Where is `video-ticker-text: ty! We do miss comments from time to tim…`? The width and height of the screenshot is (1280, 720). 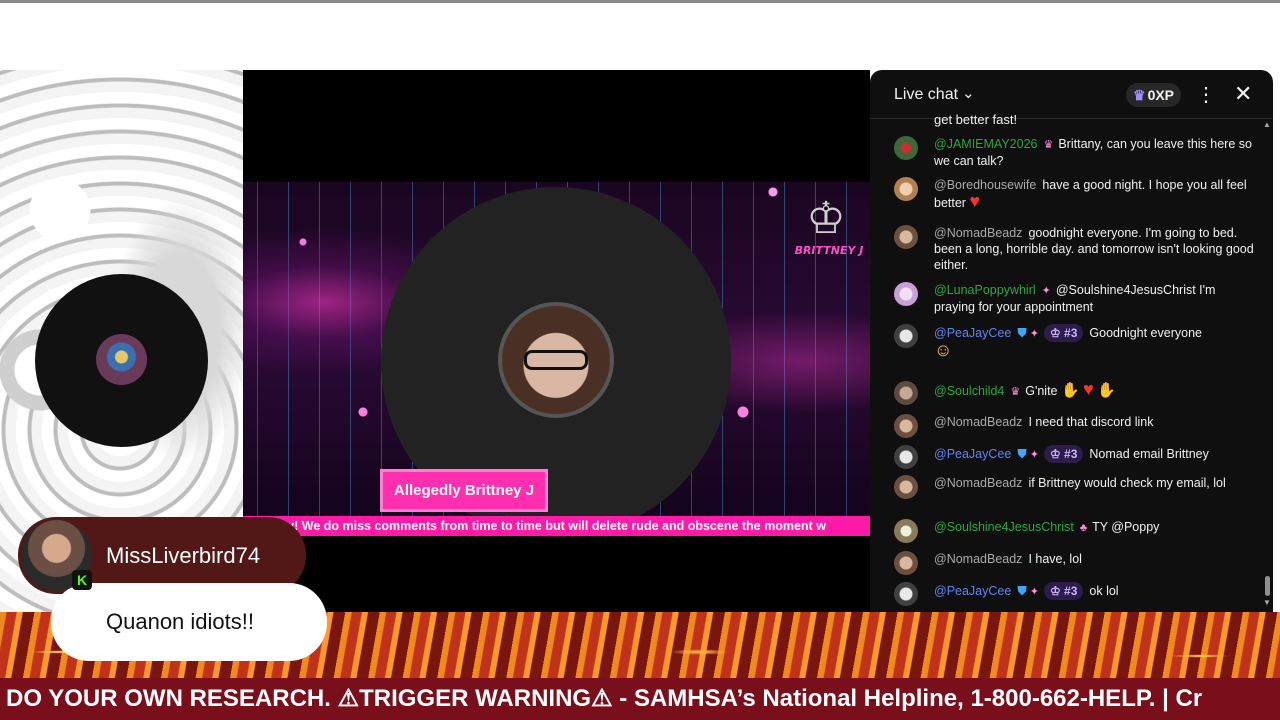 video-ticker-text: ty! We do miss comments from time to tim… is located at coordinates (554, 526).